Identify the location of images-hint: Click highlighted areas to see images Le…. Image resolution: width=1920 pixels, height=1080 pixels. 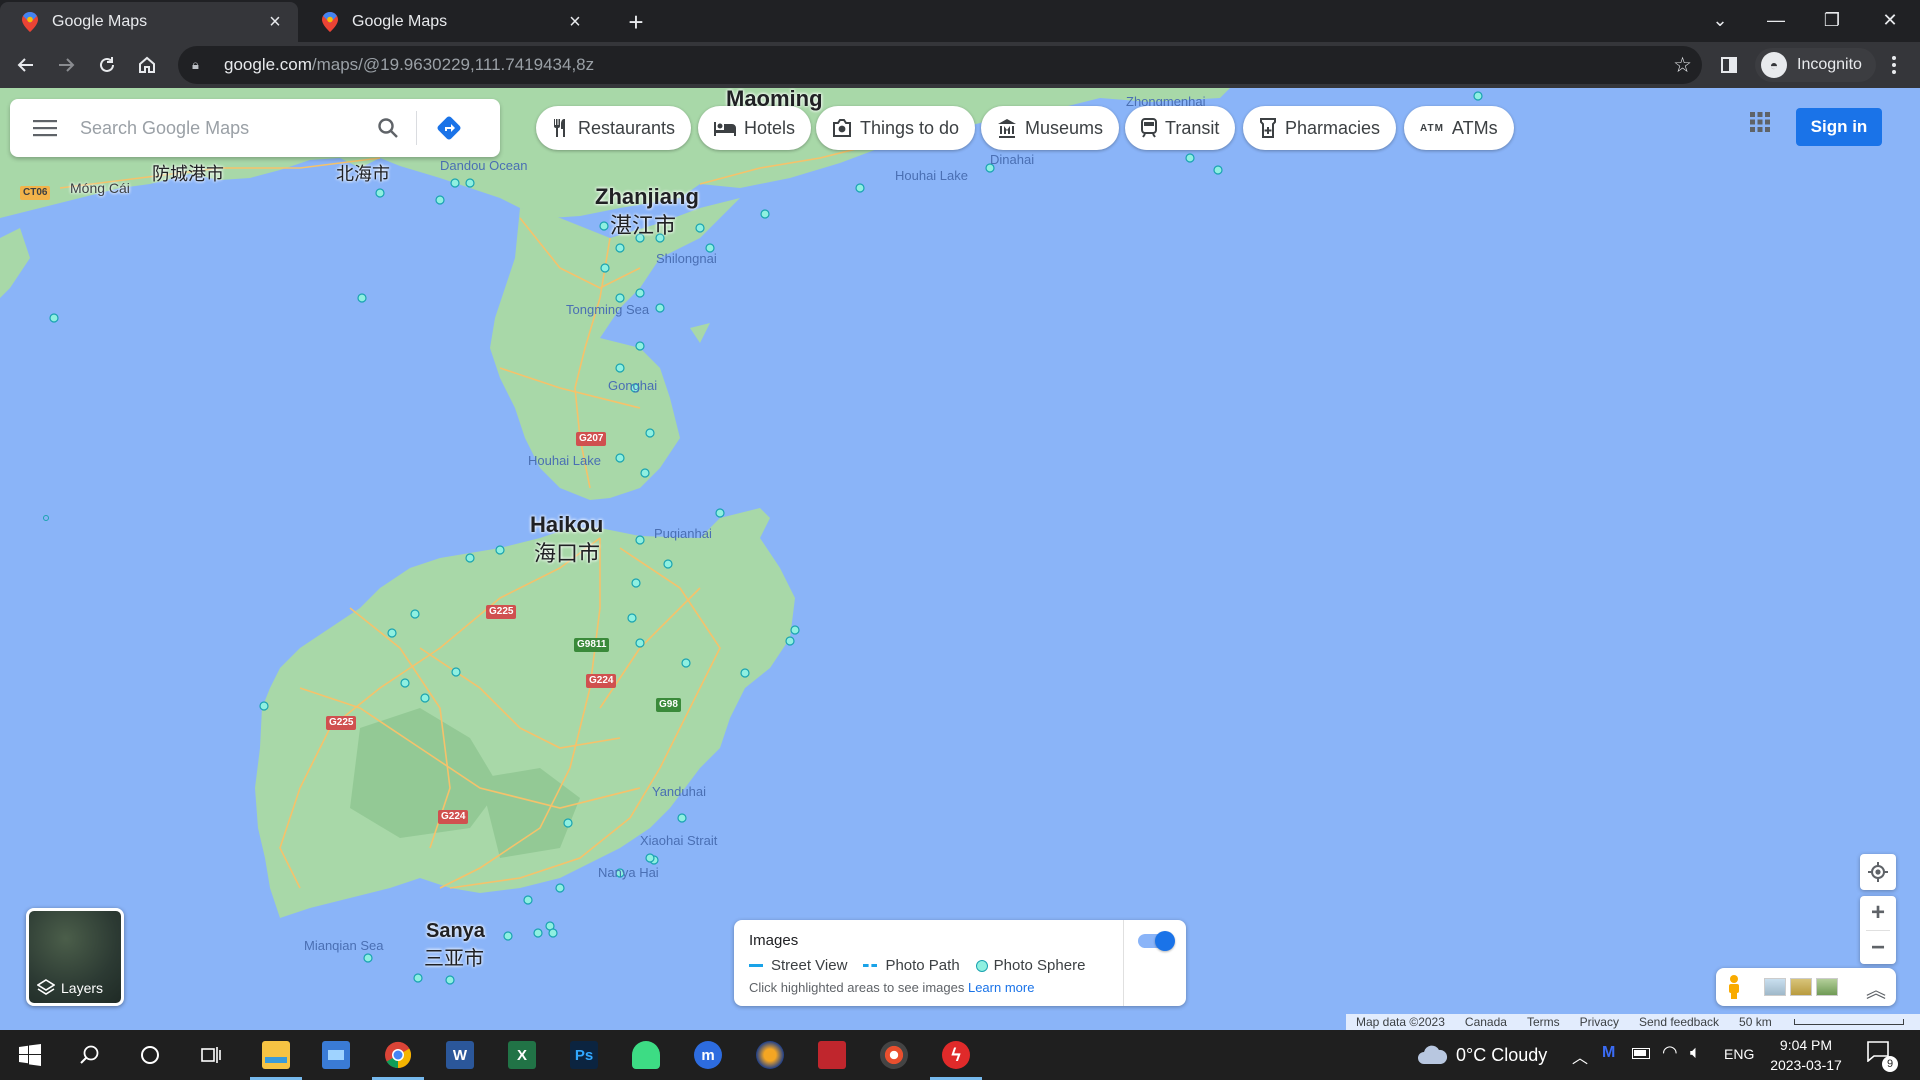
(892, 987).